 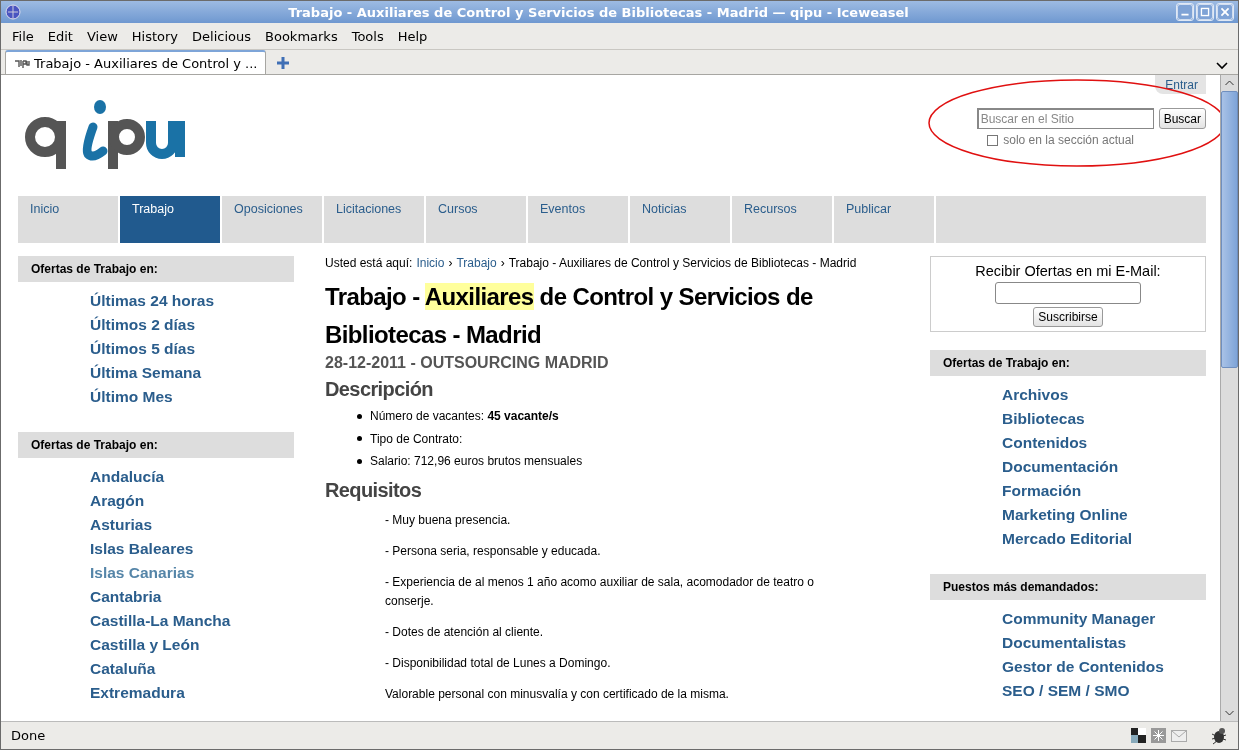 What do you see at coordinates (60, 36) in the screenshot?
I see `menu-item: Edit` at bounding box center [60, 36].